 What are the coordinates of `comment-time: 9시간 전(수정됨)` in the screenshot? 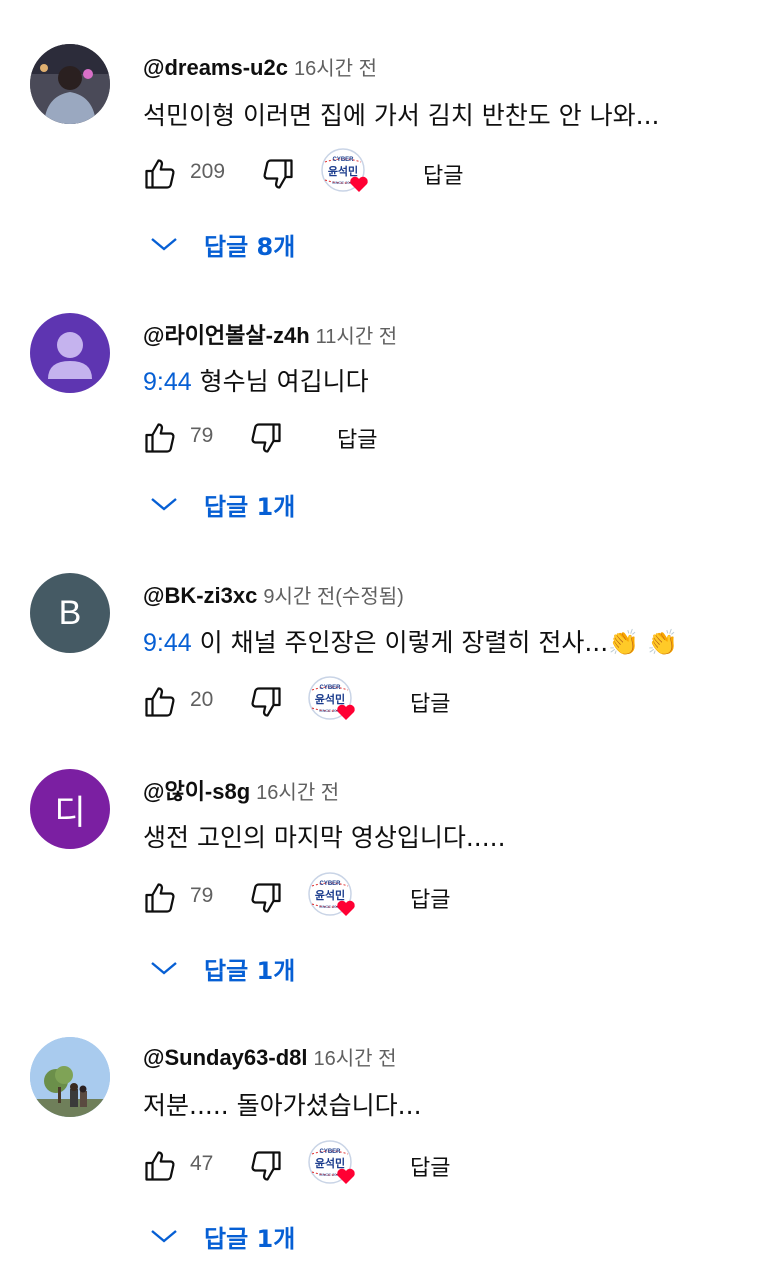 It's located at (333, 597).